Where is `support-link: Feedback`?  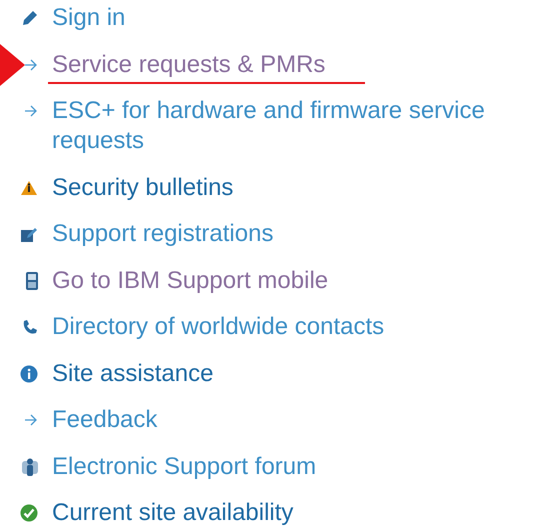 support-link: Feedback is located at coordinates (294, 420).